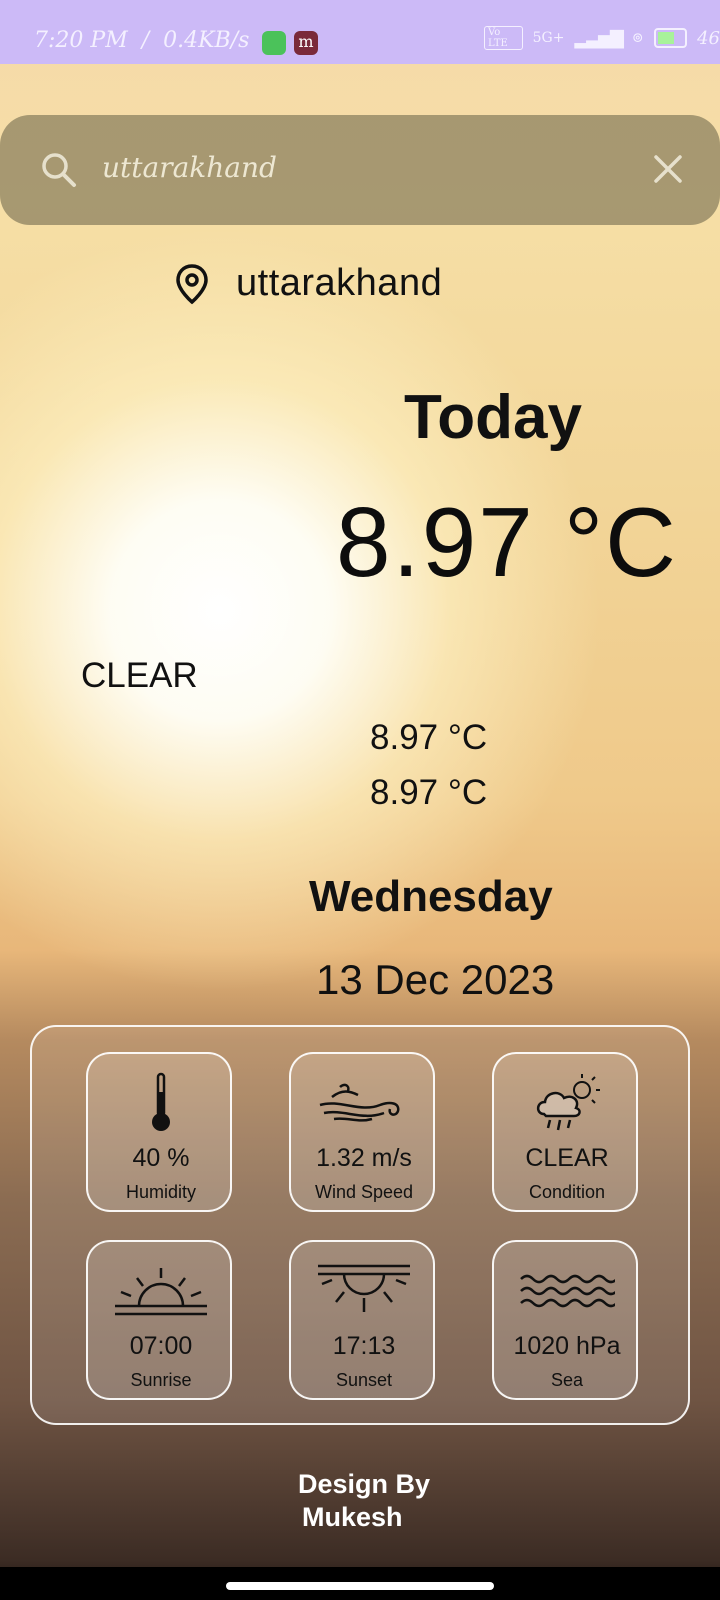 This screenshot has height=1600, width=720. What do you see at coordinates (161, 1346) in the screenshot?
I see `sunrise-value: 07:00` at bounding box center [161, 1346].